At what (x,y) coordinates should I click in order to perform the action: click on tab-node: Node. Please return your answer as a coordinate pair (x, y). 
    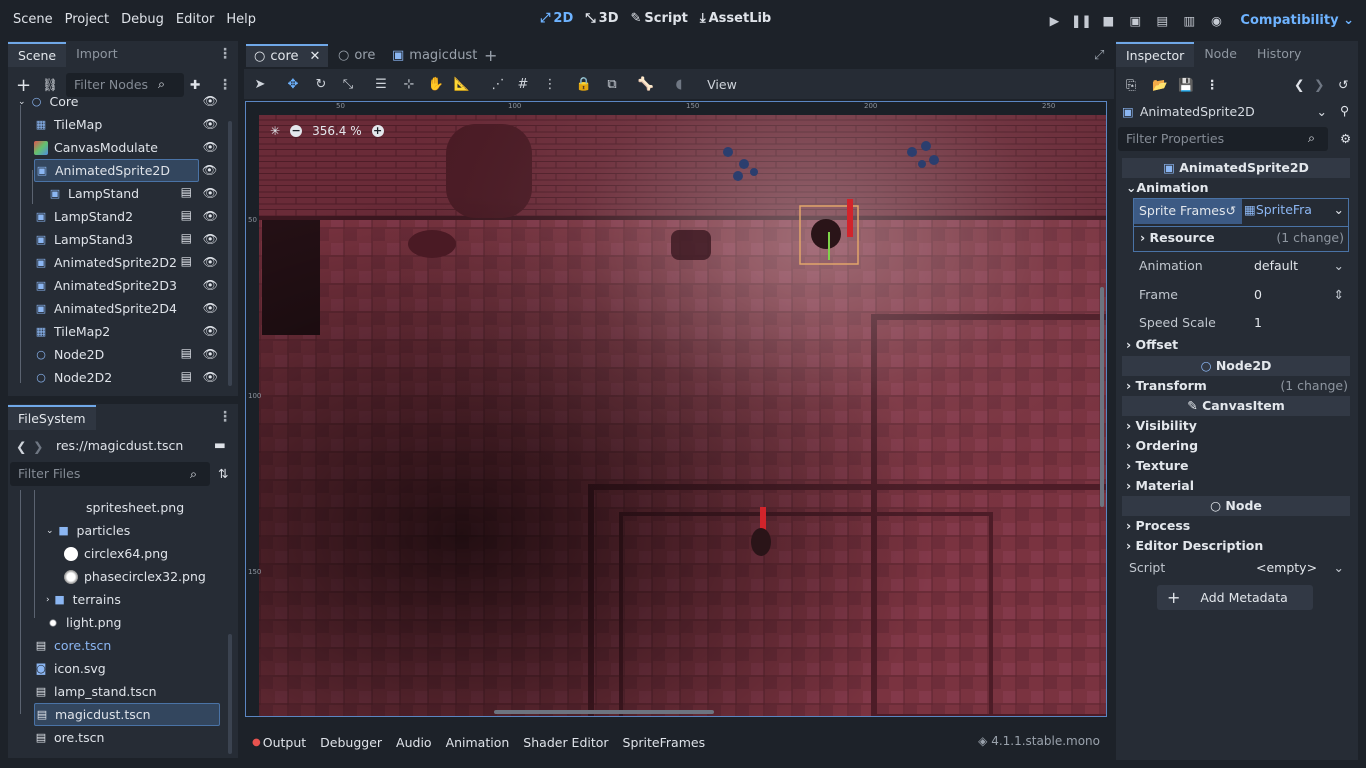
    Looking at the image, I should click on (1220, 54).